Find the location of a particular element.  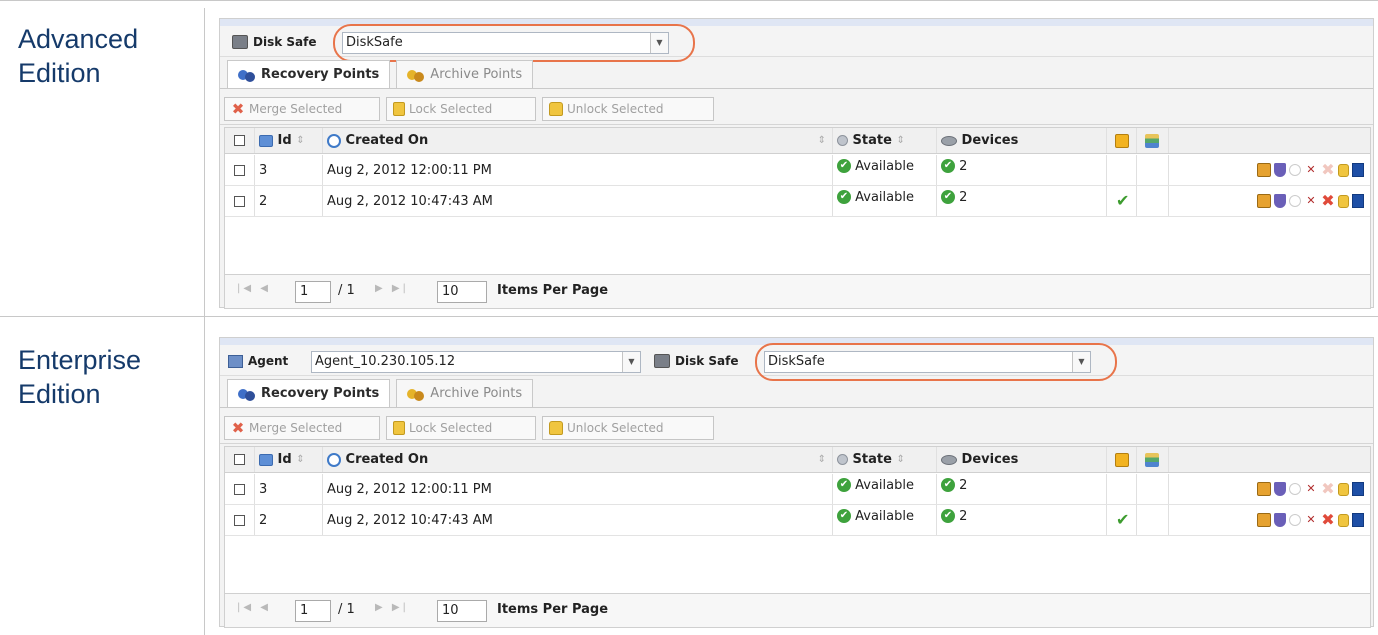

page-count: / 1 is located at coordinates (346, 290).